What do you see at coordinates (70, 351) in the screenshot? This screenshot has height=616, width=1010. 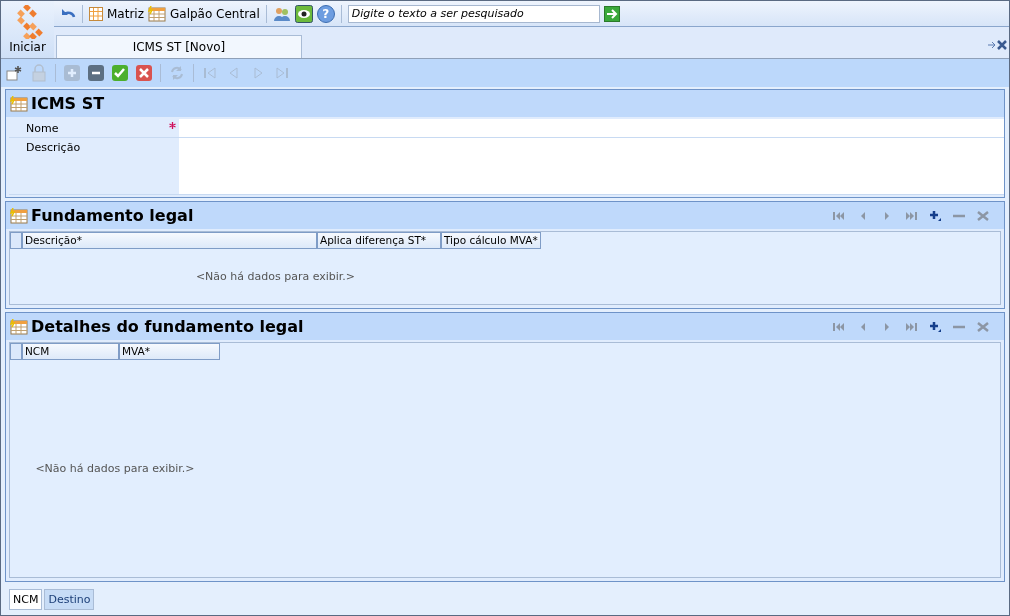 I see `column-header: NCM` at bounding box center [70, 351].